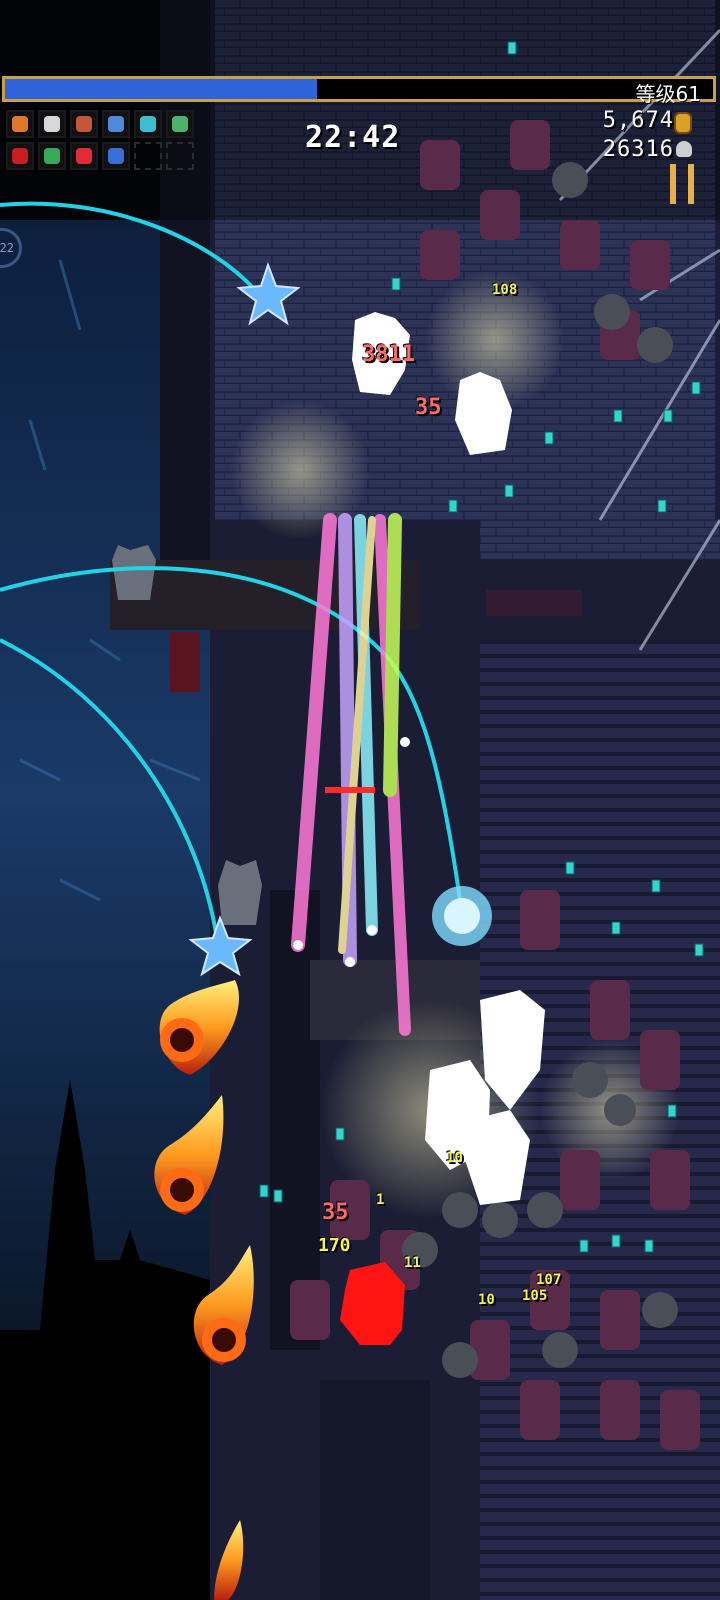 Image resolution: width=720 pixels, height=1600 pixels. What do you see at coordinates (334, 1245) in the screenshot?
I see `damage-number: 170` at bounding box center [334, 1245].